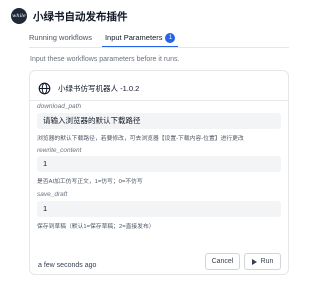  Describe the element at coordinates (67, 265) in the screenshot. I see `last-updated-timestamp: a few seconds ago` at that location.